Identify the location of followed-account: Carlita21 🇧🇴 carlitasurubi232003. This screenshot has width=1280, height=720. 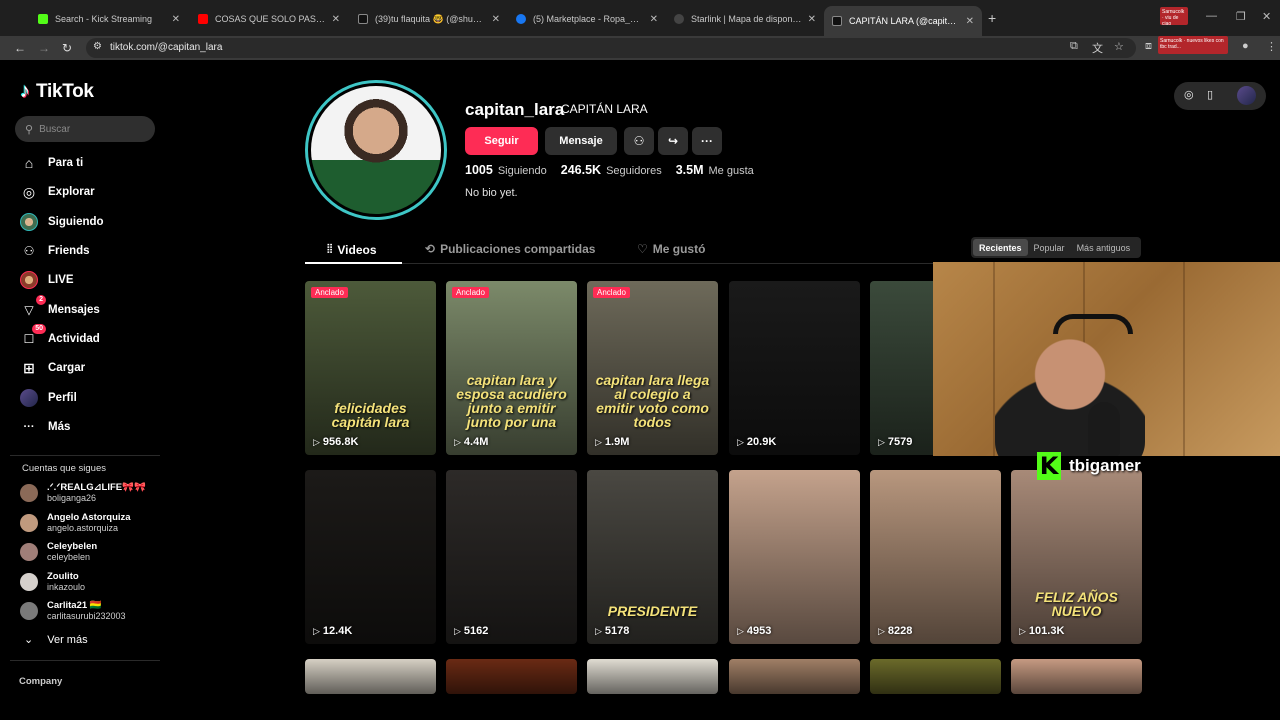
(73, 611).